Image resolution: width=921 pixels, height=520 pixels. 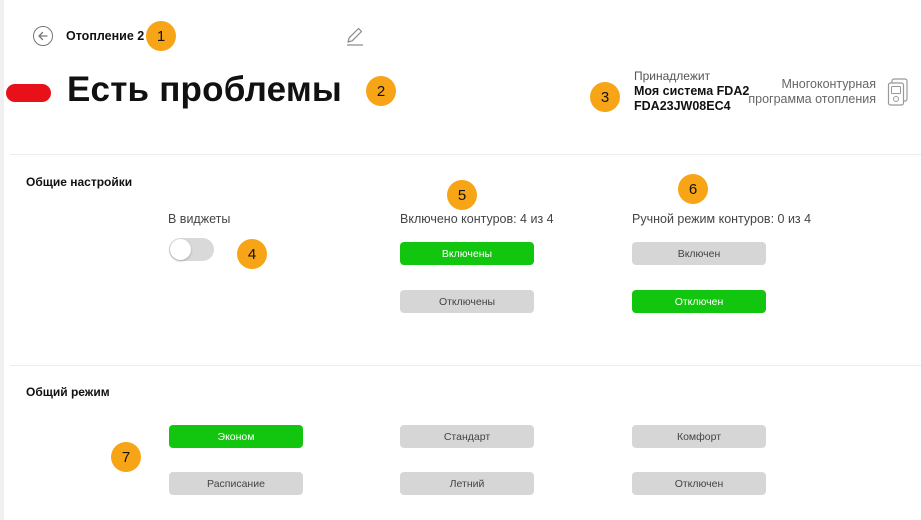 I want to click on widgets-toggle, so click(x=191, y=249).